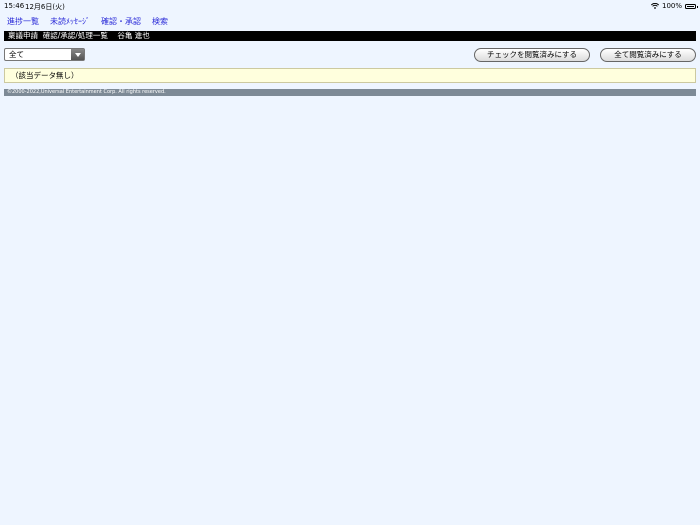 This screenshot has width=700, height=525. I want to click on nav-unread-messages: 未読ﾒｯｾｰｼﾞ, so click(70, 21).